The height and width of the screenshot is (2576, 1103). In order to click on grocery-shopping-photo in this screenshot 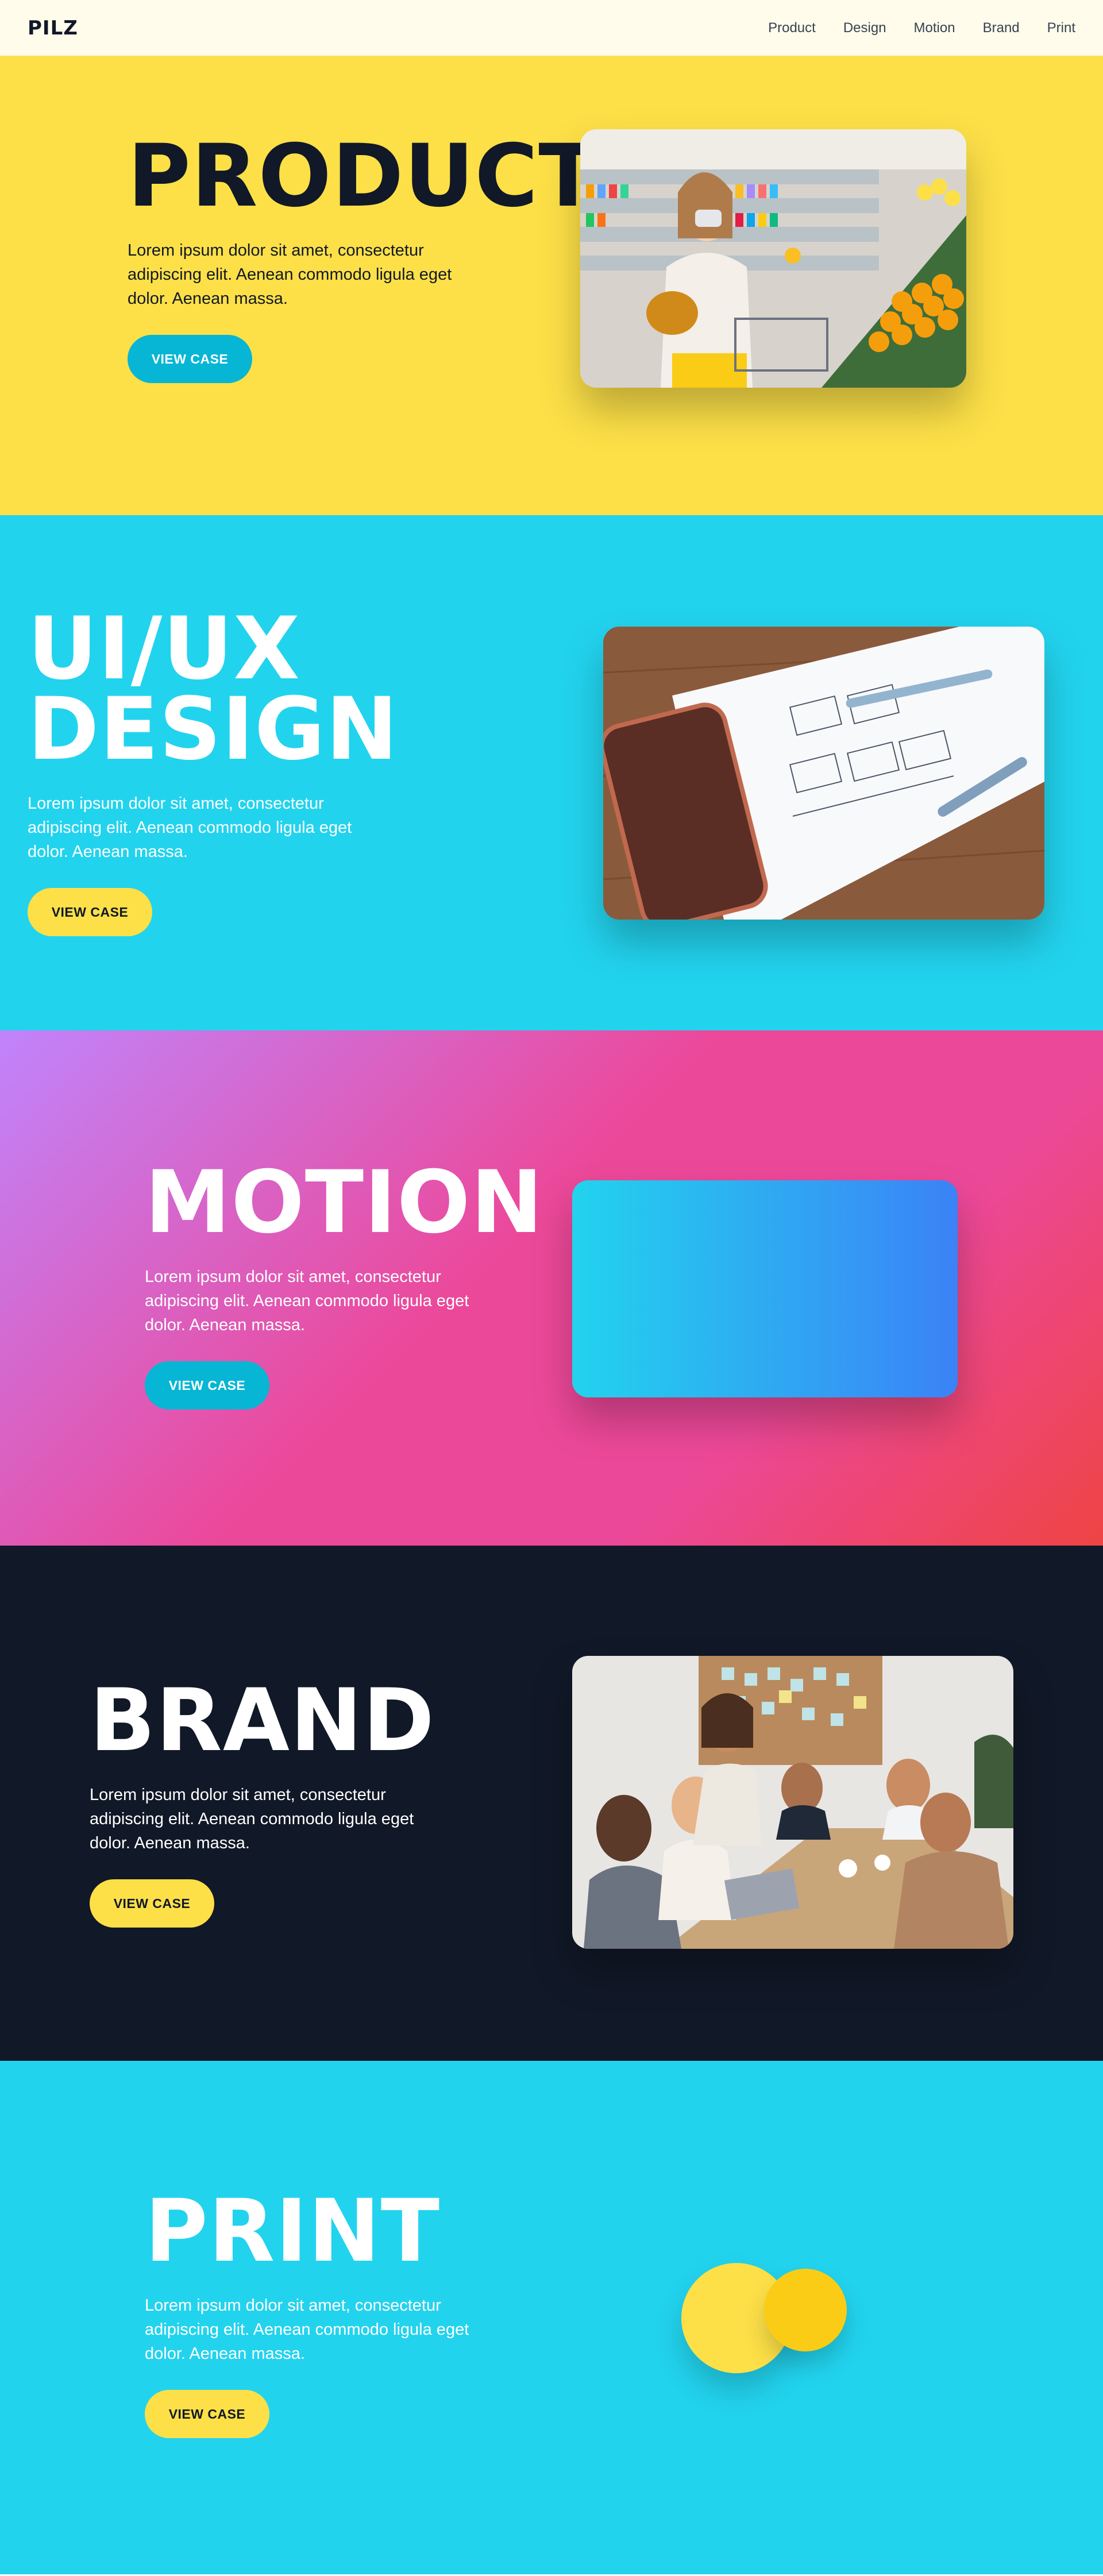, I will do `click(773, 258)`.